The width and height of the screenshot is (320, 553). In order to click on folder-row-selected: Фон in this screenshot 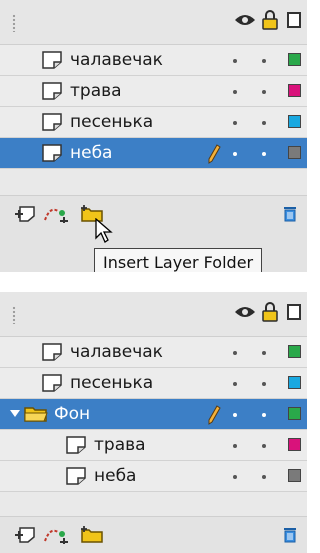, I will do `click(153, 414)`.